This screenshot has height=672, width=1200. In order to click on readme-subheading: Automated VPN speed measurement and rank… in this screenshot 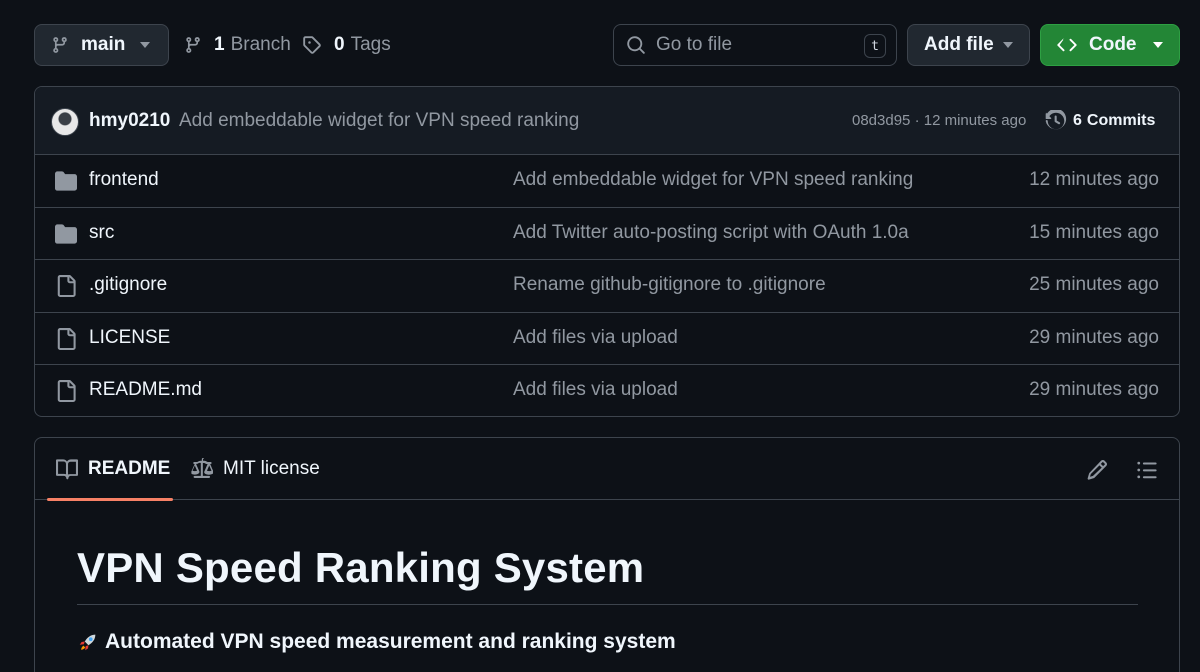, I will do `click(376, 642)`.